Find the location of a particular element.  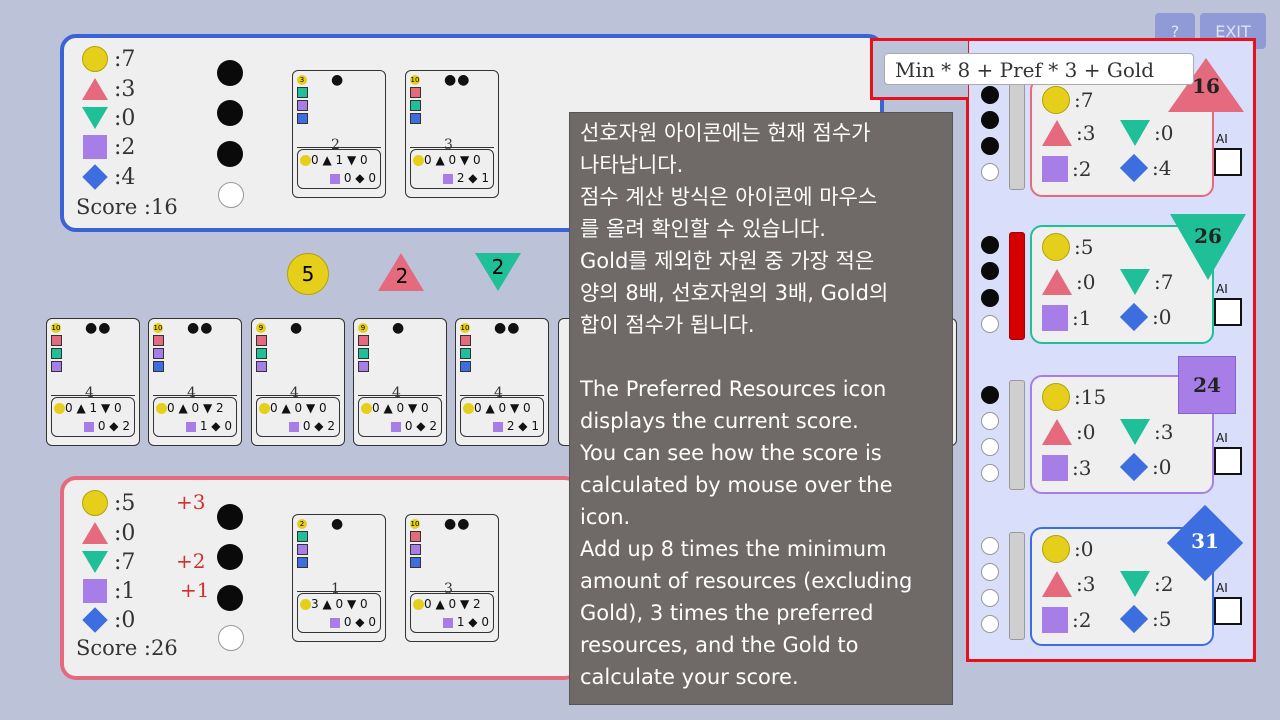

opp-pink: 0 is located at coordinates (1089, 432).